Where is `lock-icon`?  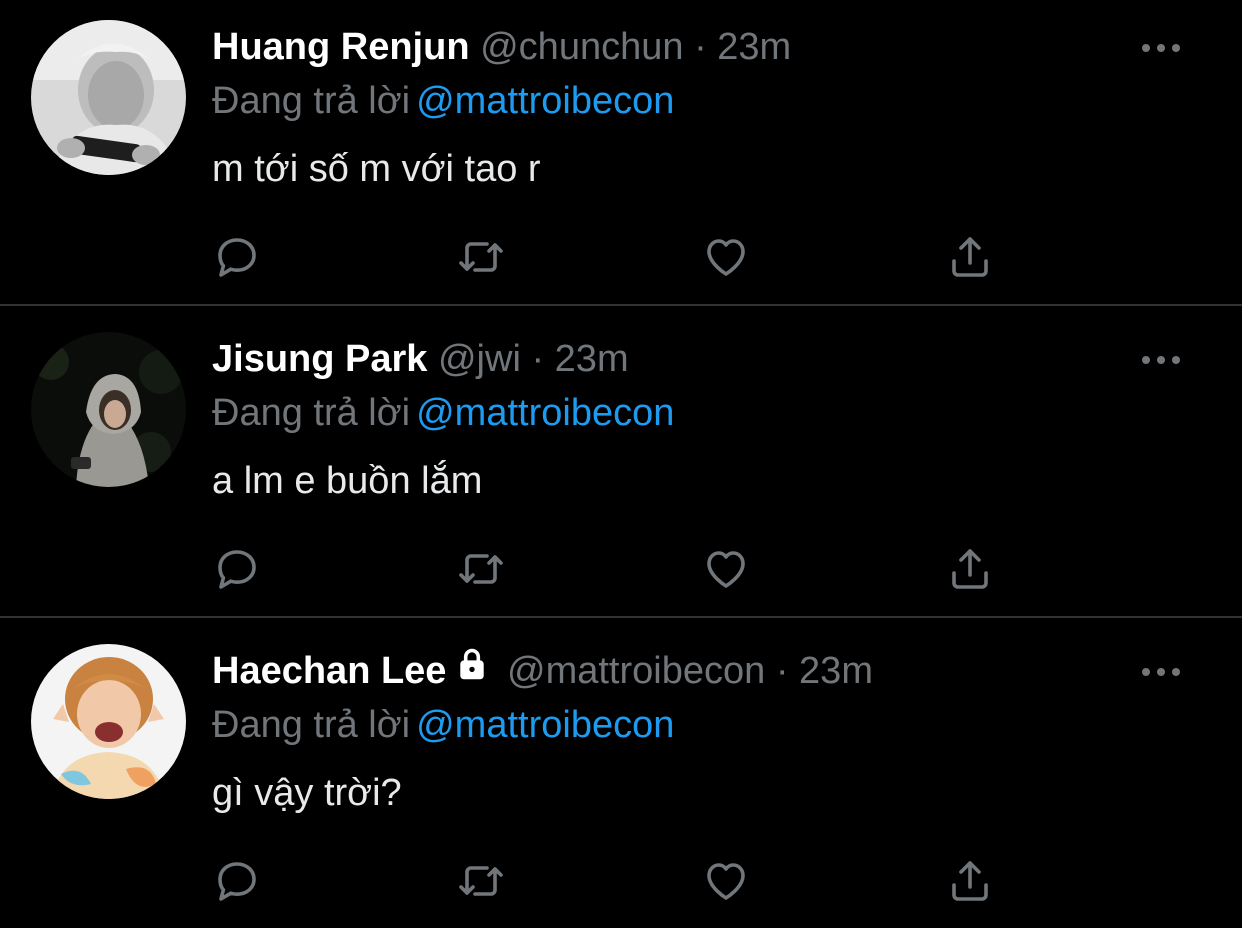 lock-icon is located at coordinates (472, 668).